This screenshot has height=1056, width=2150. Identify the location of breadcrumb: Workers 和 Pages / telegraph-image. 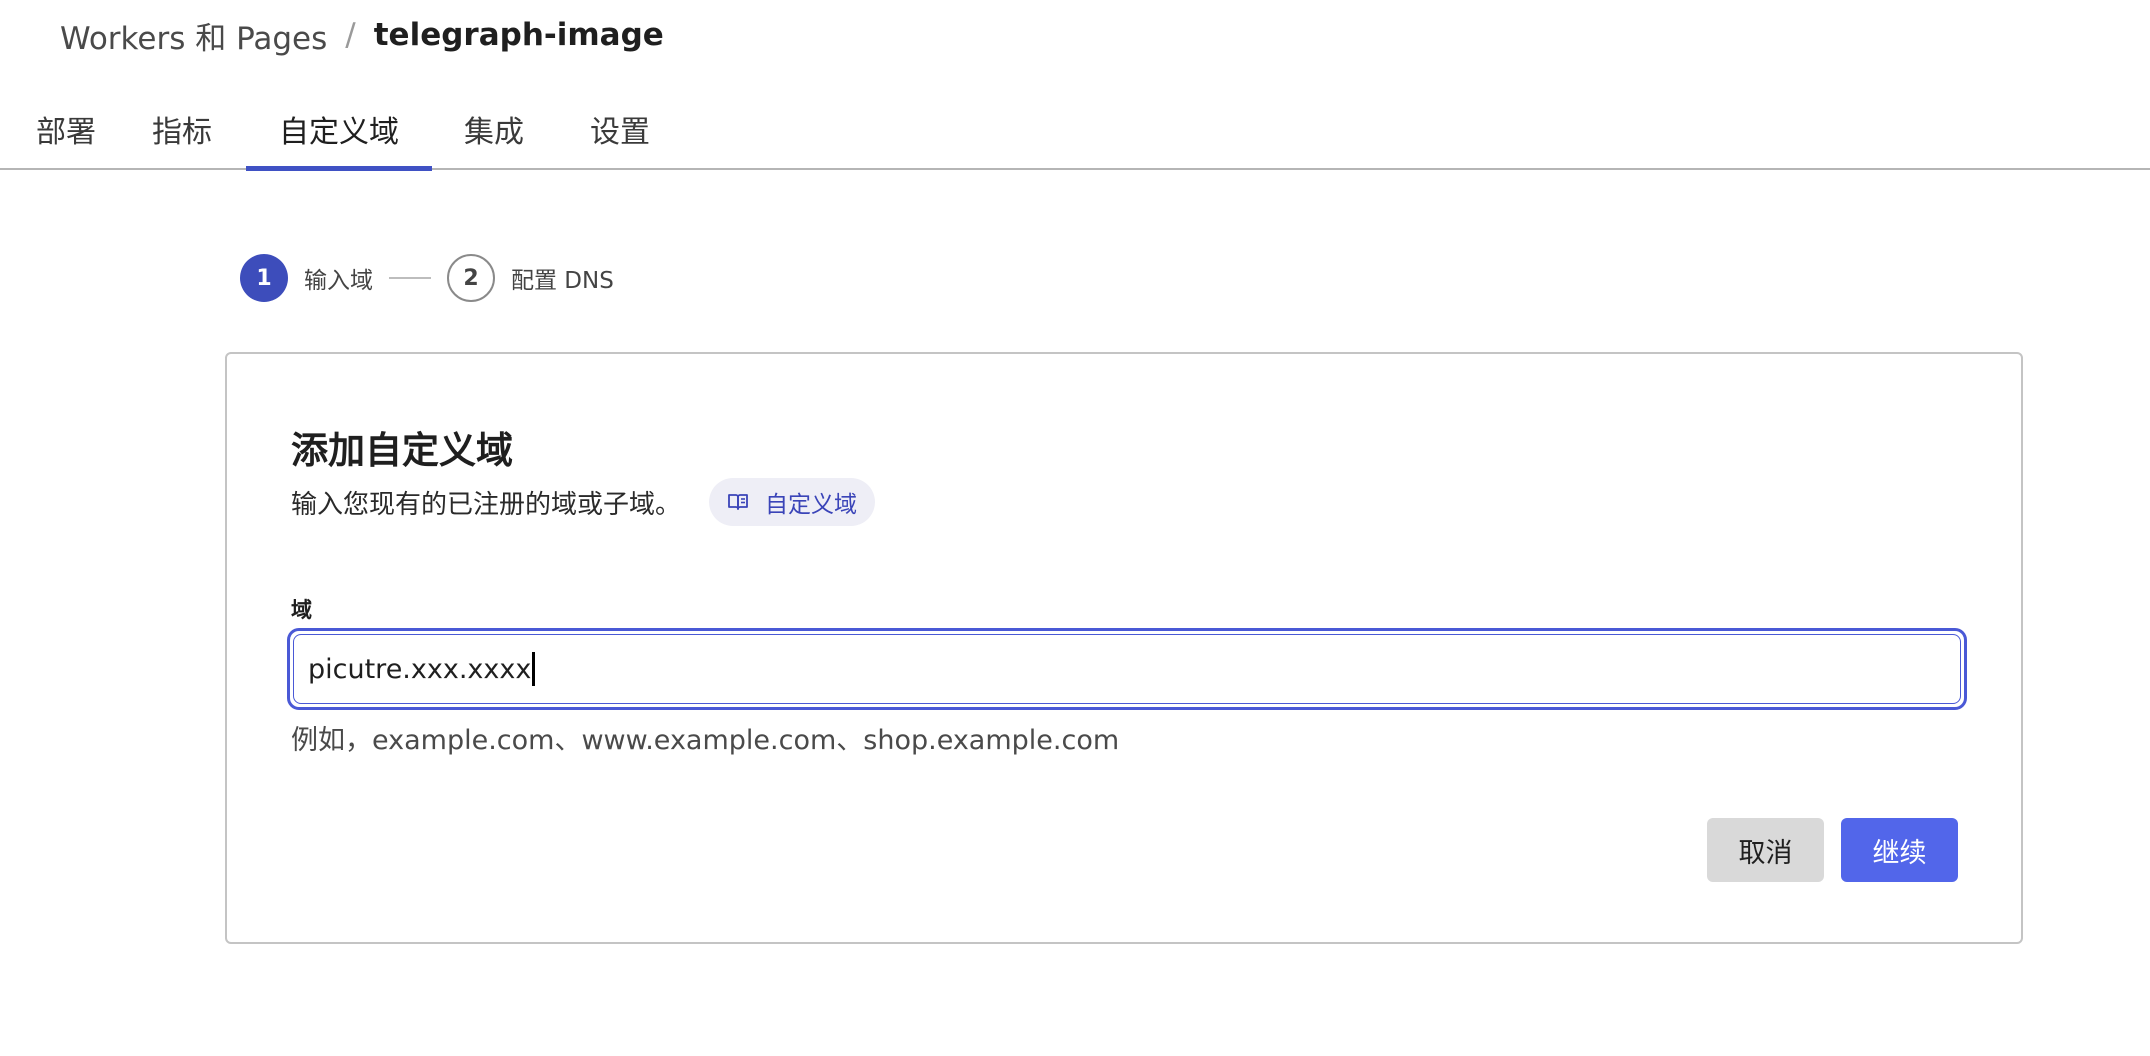
(362, 35).